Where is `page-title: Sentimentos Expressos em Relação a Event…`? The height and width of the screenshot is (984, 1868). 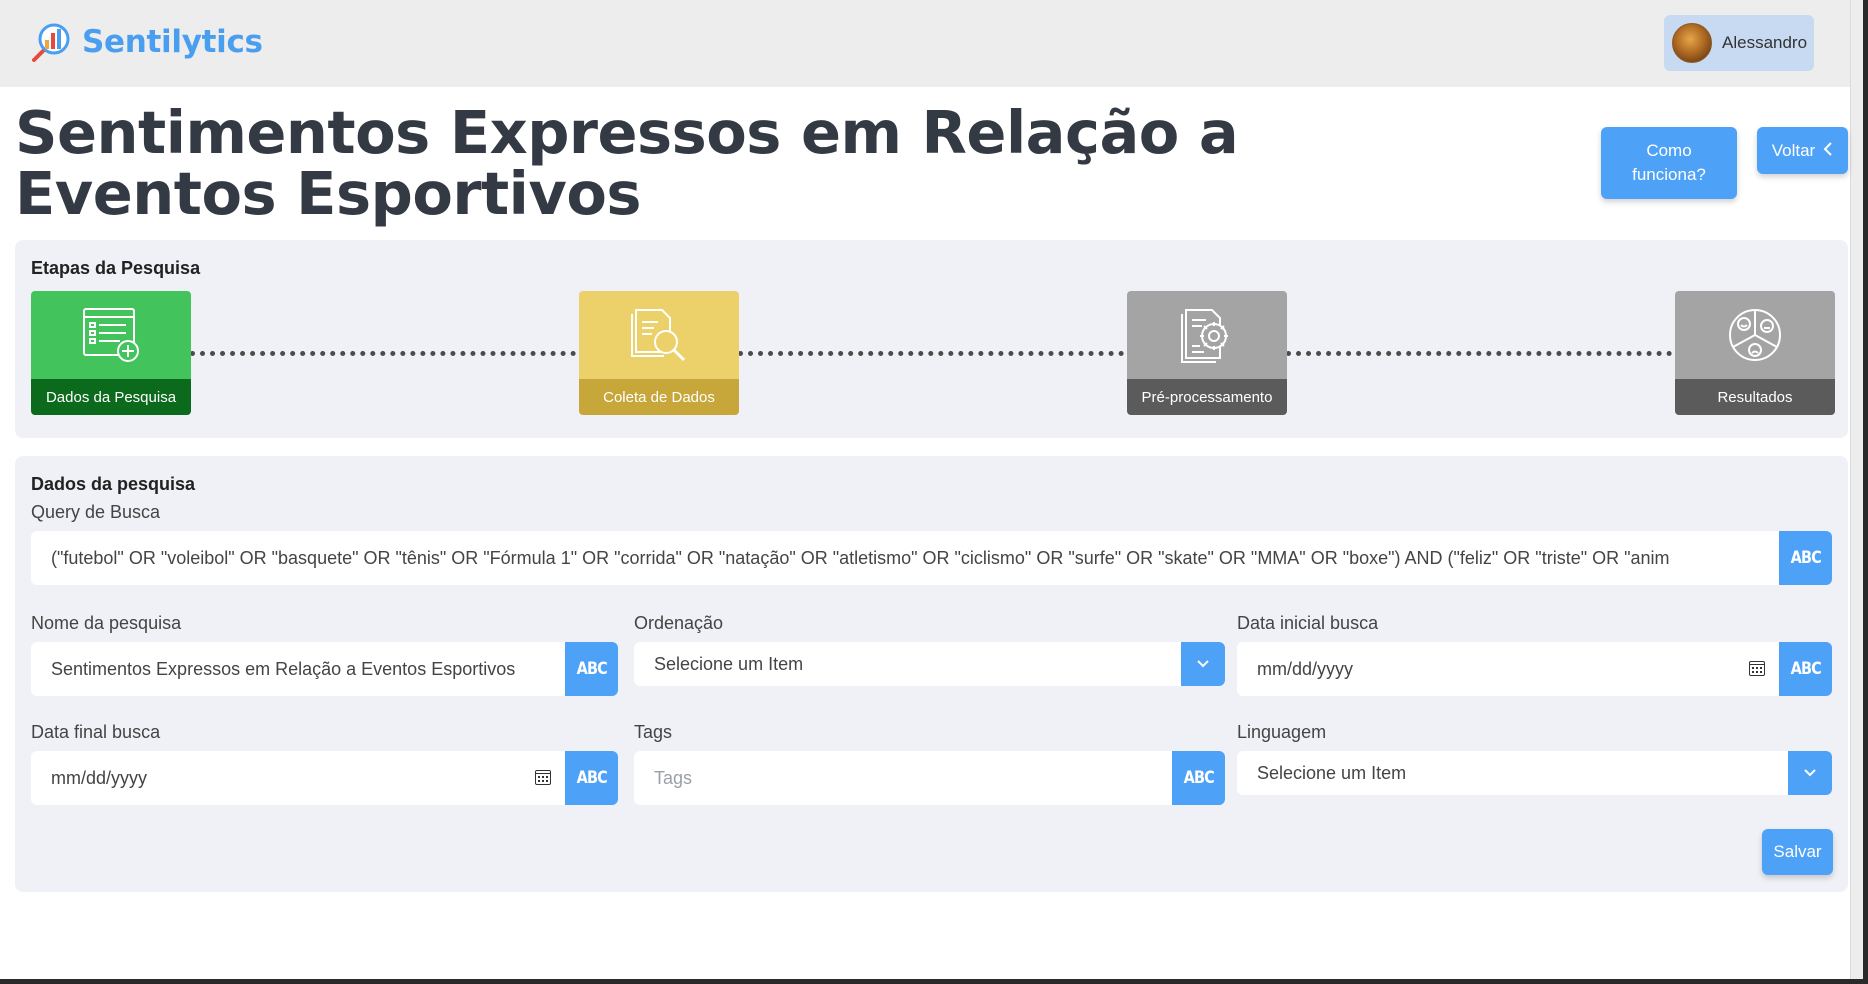
page-title: Sentimentos Expressos em Relação a Event… is located at coordinates (627, 163).